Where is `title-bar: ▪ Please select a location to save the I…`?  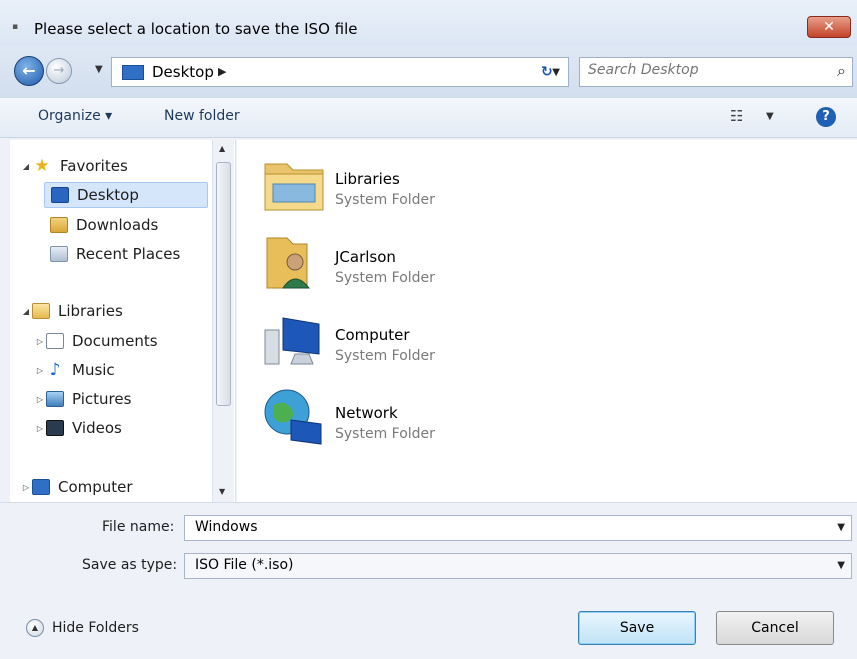
title-bar: ▪ Please select a location to save the I… is located at coordinates (428, 23).